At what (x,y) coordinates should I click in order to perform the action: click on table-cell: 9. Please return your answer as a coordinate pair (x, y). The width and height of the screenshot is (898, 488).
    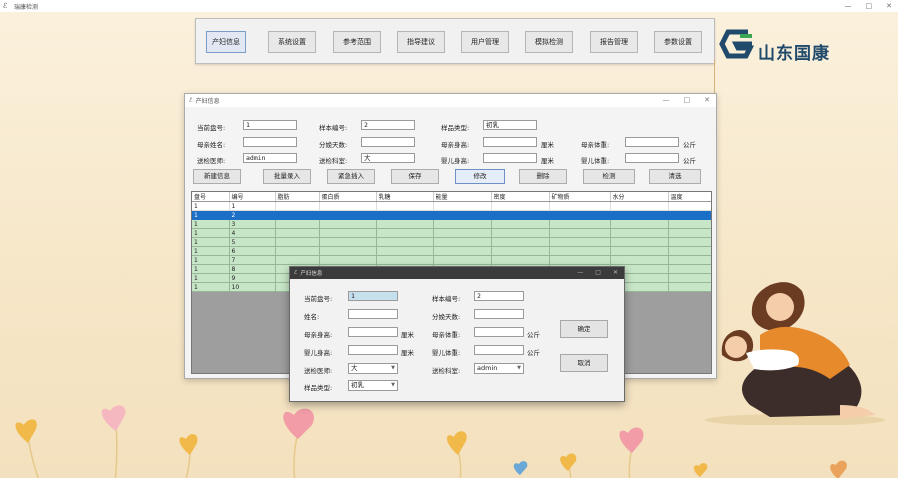
    Looking at the image, I should click on (252, 278).